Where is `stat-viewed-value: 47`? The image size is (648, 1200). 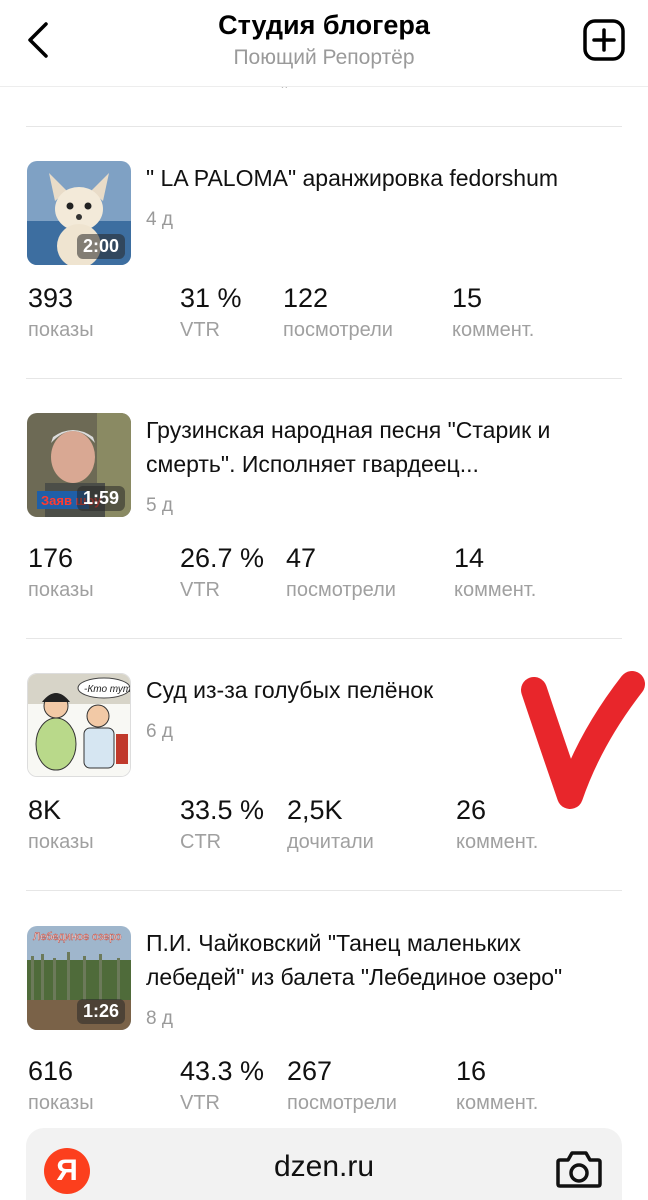 stat-viewed-value: 47 is located at coordinates (301, 558).